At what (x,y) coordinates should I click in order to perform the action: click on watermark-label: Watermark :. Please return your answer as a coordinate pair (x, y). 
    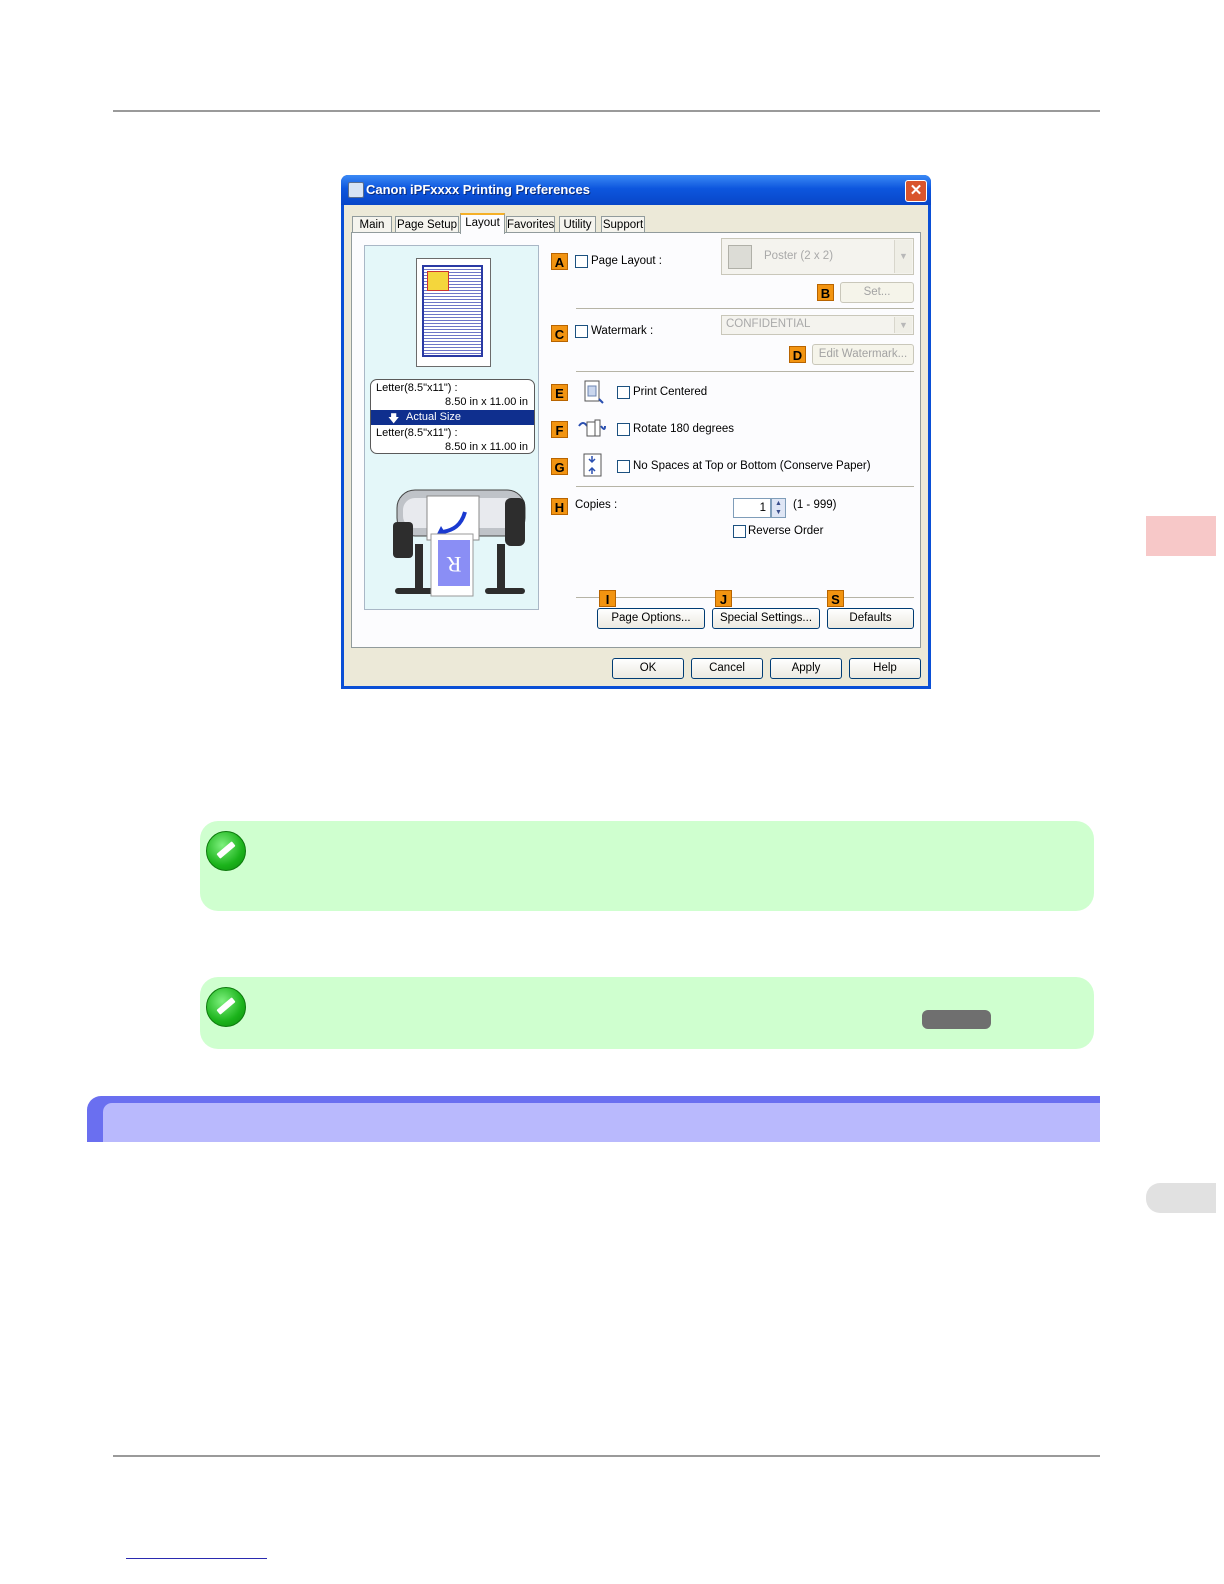
    Looking at the image, I should click on (622, 331).